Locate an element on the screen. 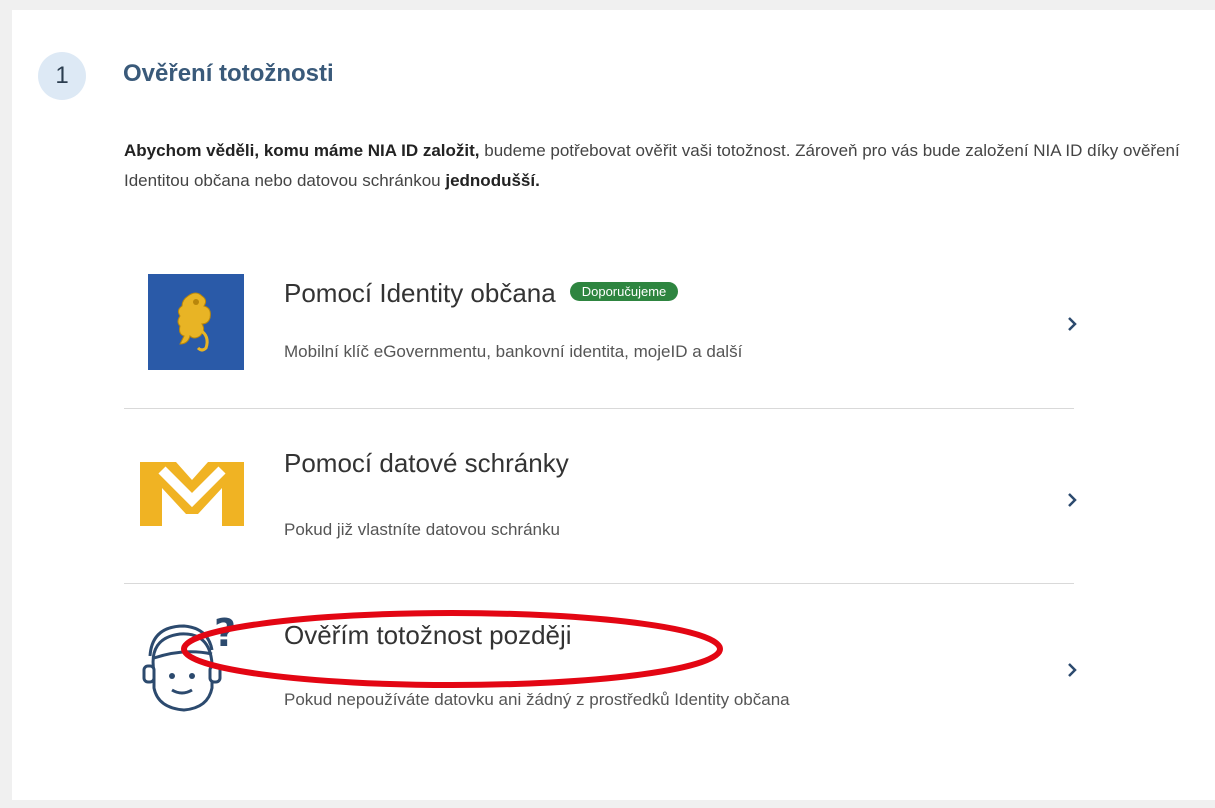 The image size is (1215, 808). czech-lion-emblem-icon is located at coordinates (196, 322).